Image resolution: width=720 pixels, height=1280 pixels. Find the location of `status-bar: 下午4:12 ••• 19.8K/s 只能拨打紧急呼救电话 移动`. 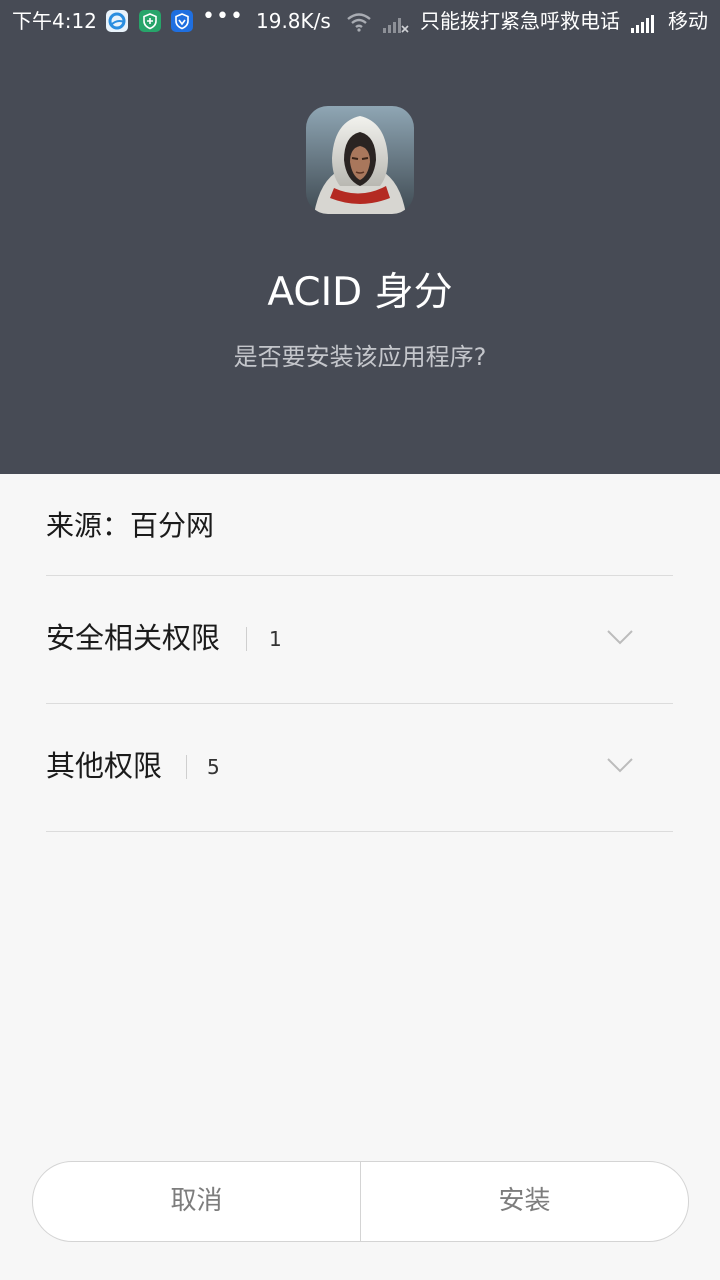

status-bar: 下午4:12 ••• 19.8K/s 只能拨打紧急呼救电话 移动 is located at coordinates (360, 21).